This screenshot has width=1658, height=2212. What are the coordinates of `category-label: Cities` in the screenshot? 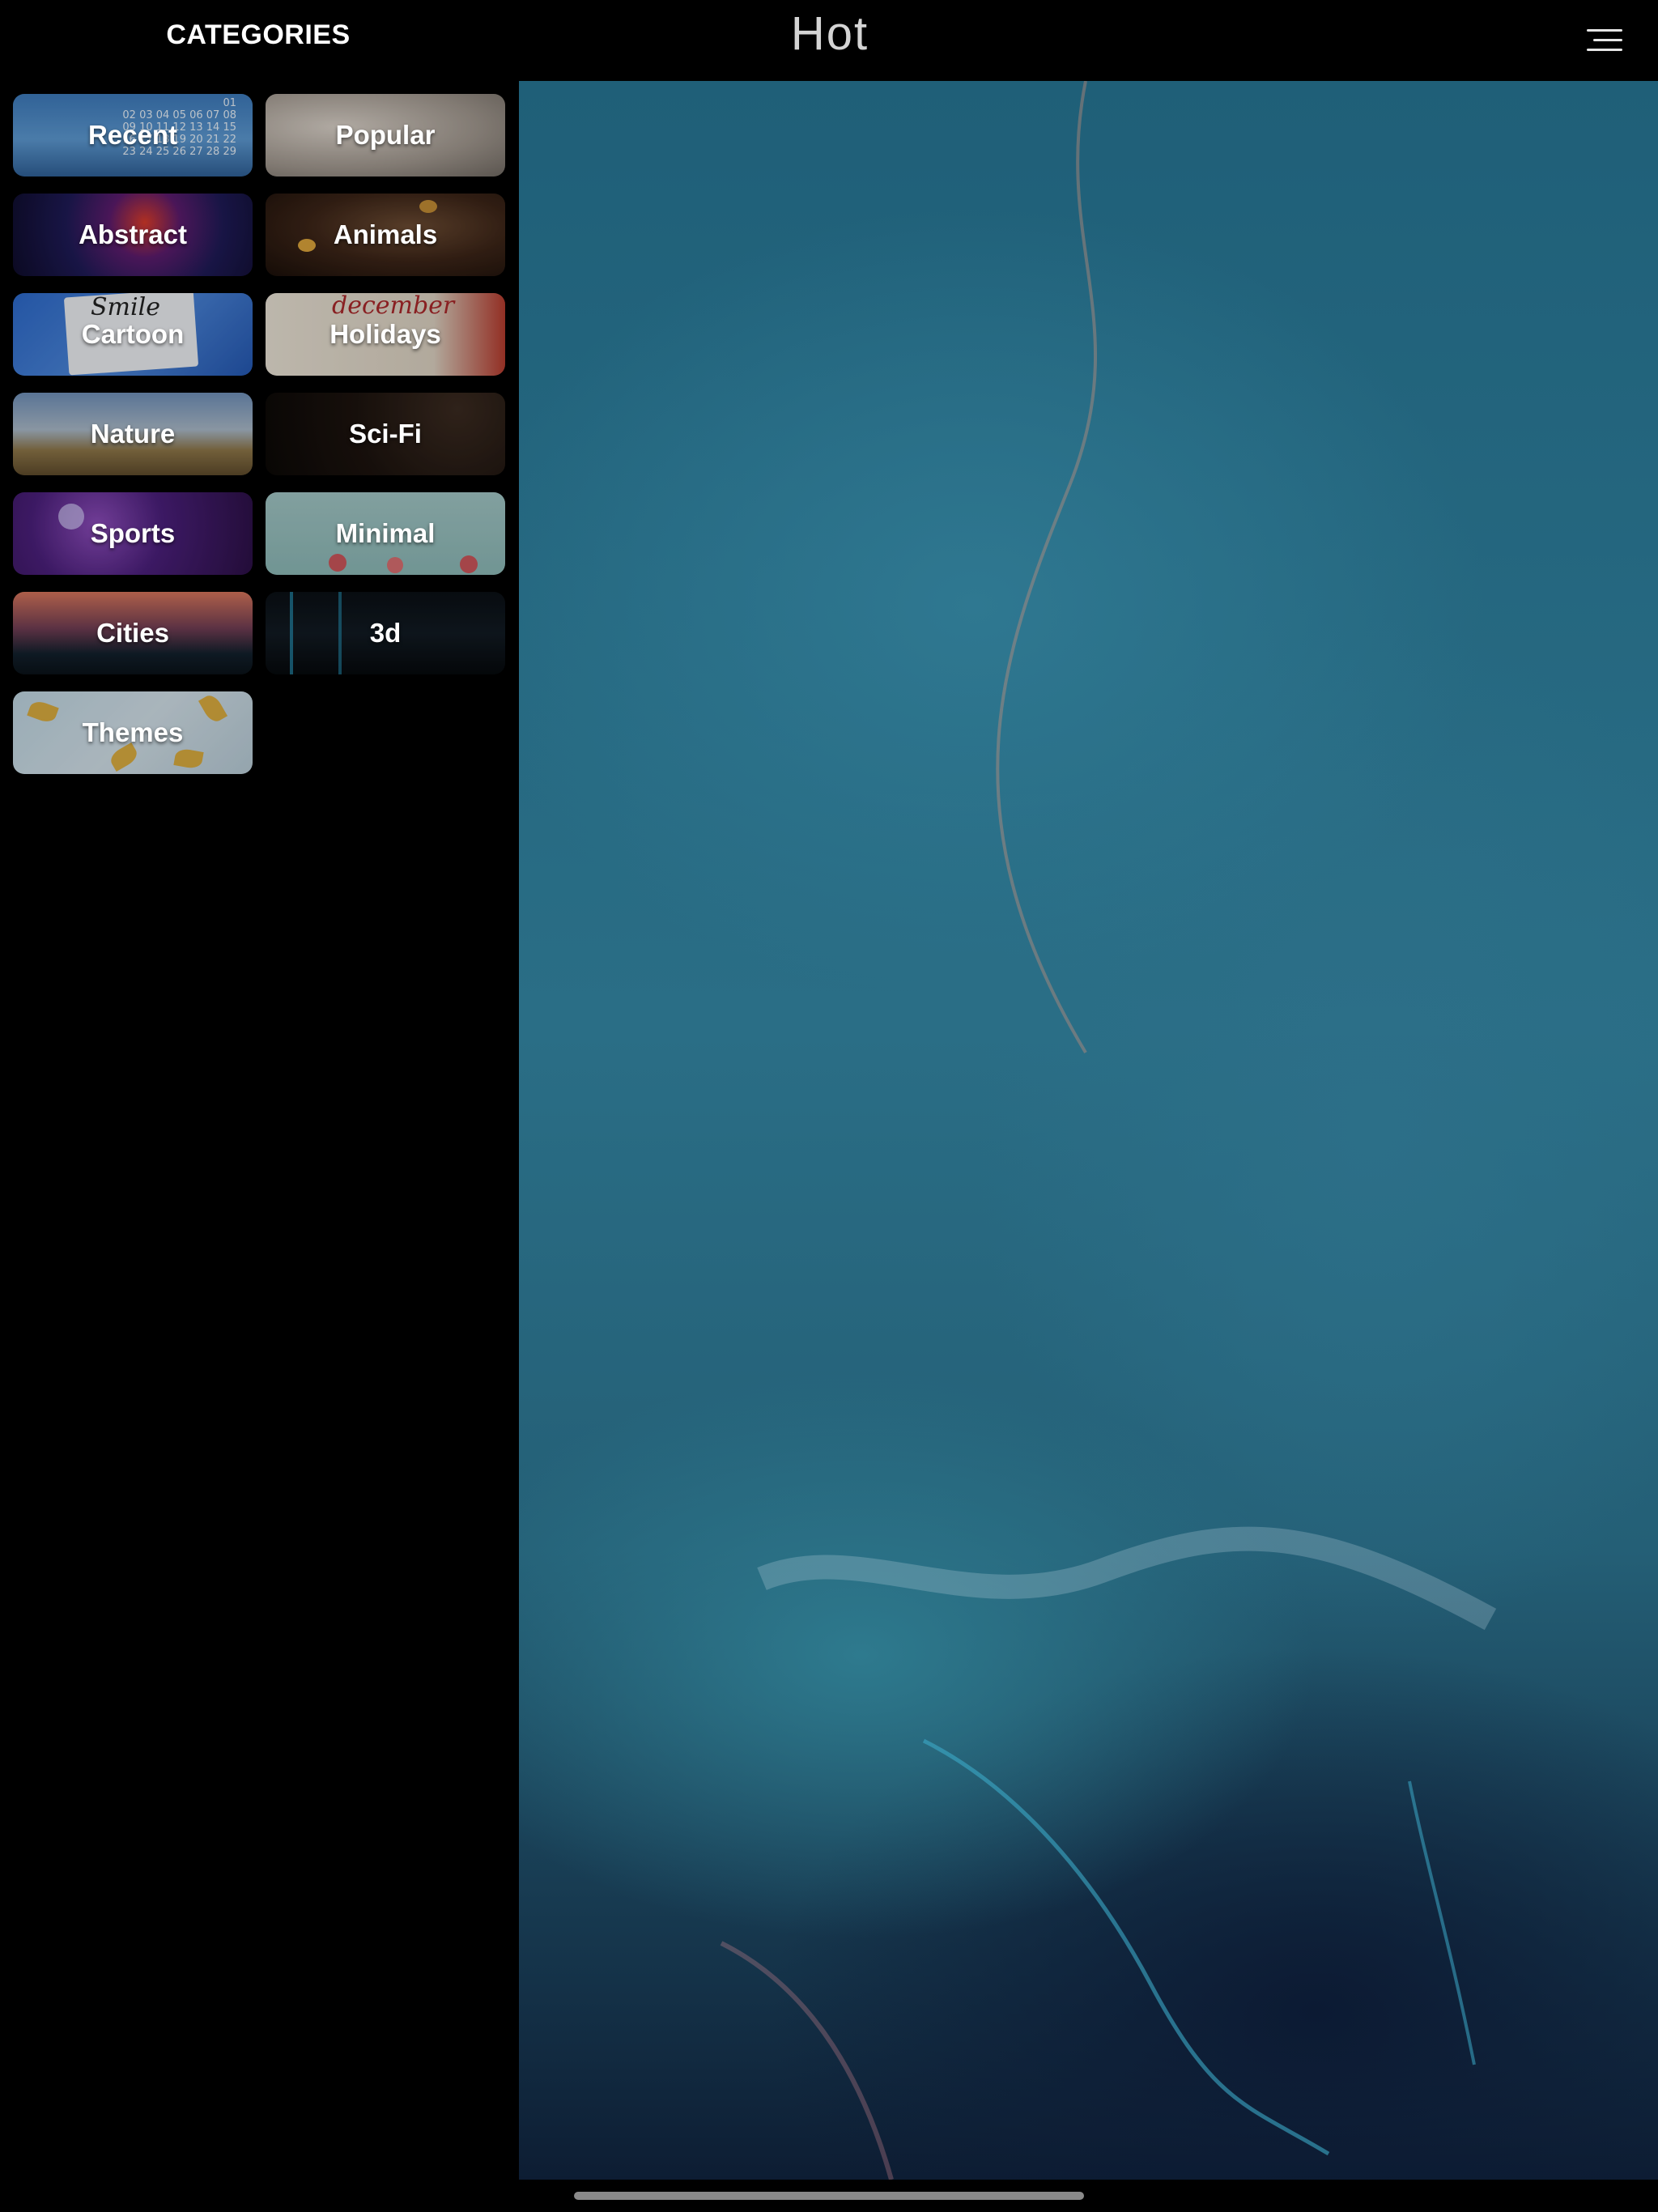 It's located at (132, 633).